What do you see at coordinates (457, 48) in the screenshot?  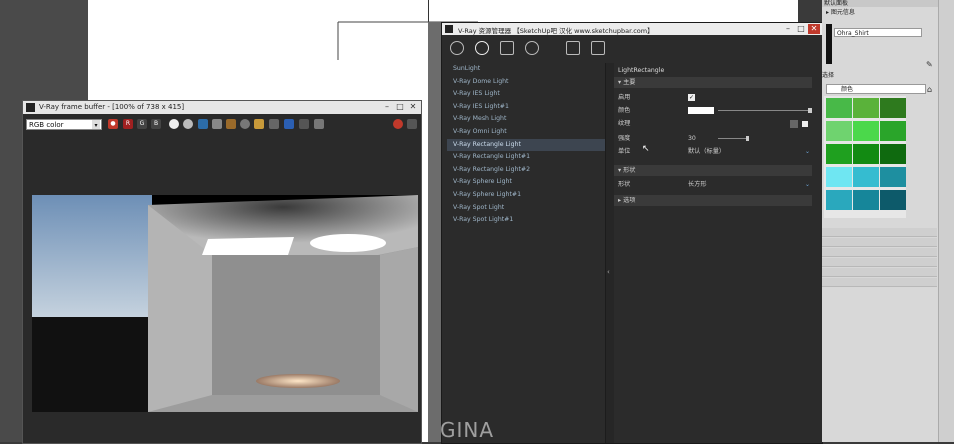 I see `materials-tab-icon` at bounding box center [457, 48].